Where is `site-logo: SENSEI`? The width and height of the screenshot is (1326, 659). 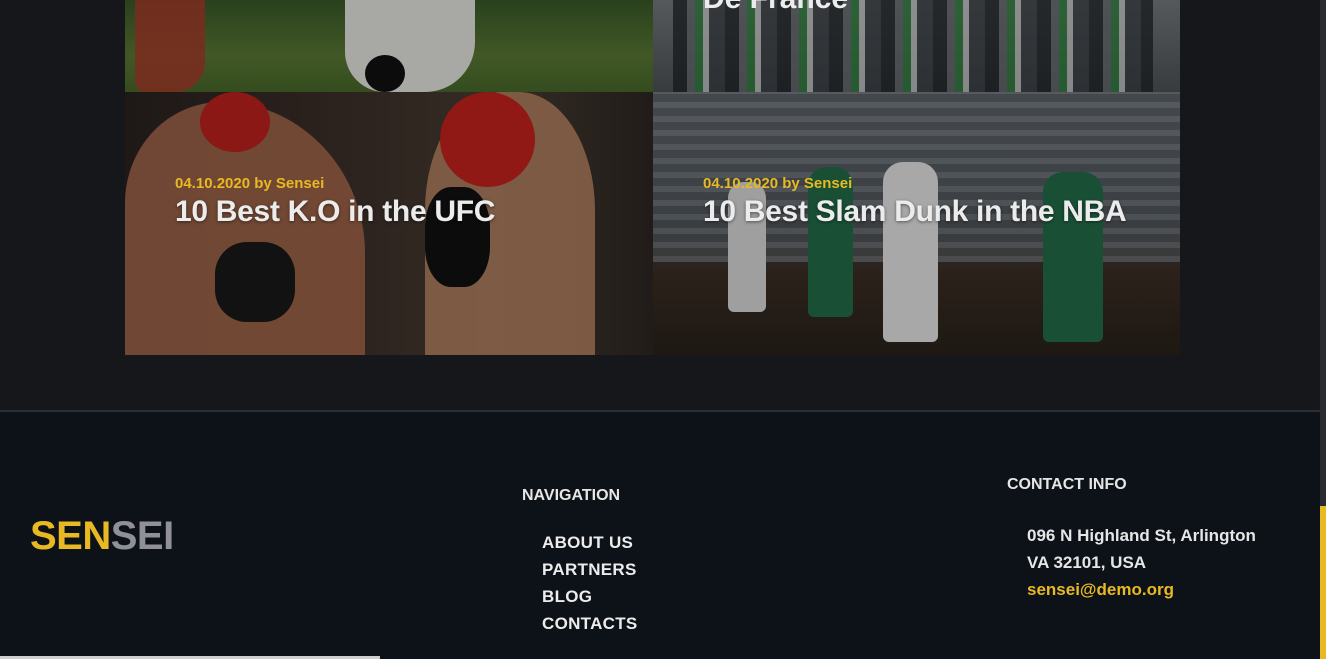
site-logo: SENSEI is located at coordinates (102, 536).